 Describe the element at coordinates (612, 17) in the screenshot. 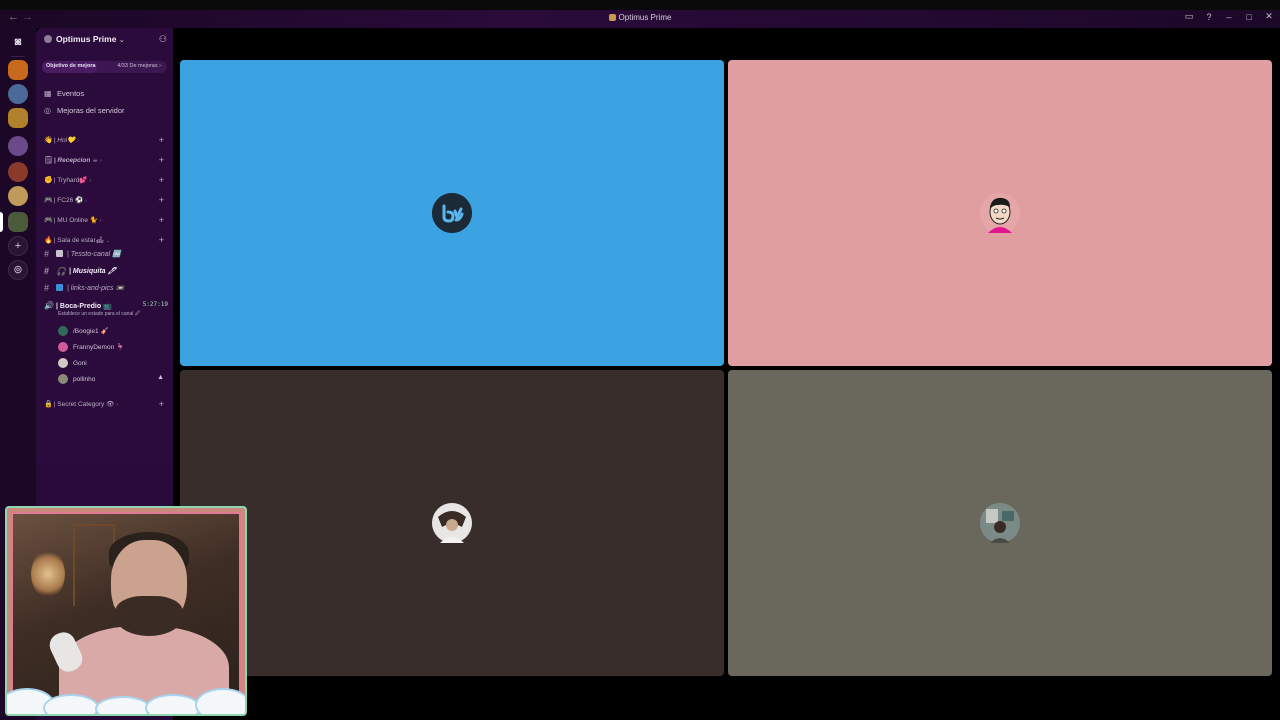

I see `server-icon-small` at that location.